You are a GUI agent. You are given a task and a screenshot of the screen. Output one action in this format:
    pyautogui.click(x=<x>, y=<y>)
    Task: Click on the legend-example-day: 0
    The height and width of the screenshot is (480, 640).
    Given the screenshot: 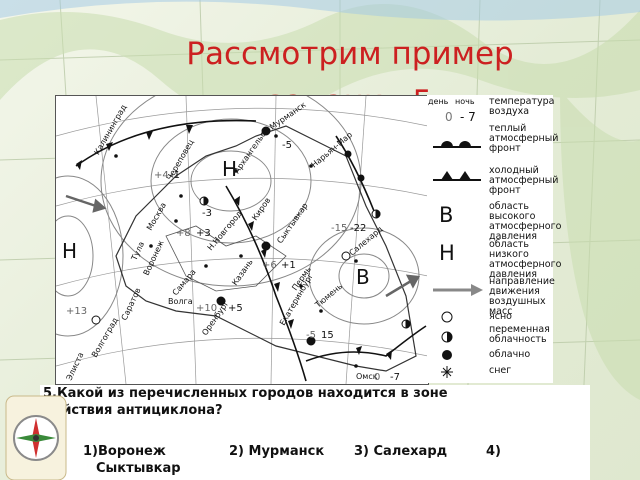 What is the action you would take?
    pyautogui.click(x=449, y=117)
    